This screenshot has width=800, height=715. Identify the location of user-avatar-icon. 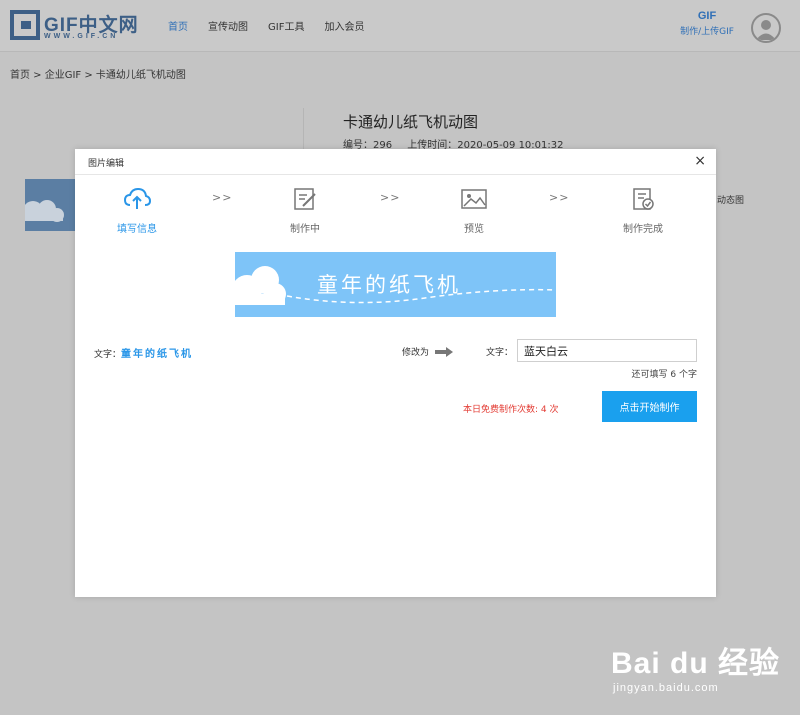
(766, 30).